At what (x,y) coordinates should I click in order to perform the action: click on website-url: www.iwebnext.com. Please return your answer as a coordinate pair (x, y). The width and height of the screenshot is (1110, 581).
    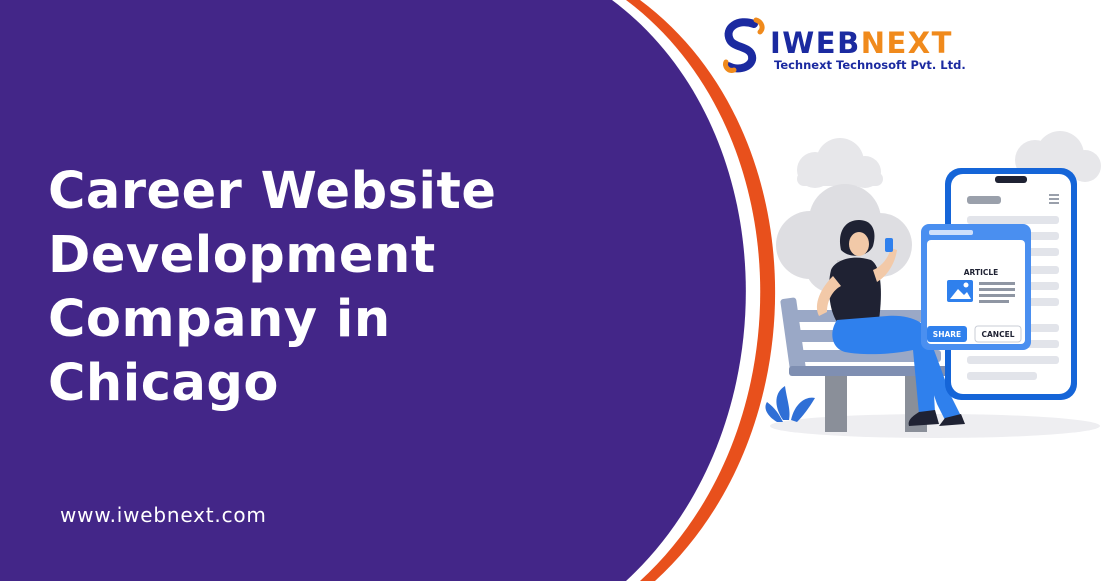
    Looking at the image, I should click on (163, 515).